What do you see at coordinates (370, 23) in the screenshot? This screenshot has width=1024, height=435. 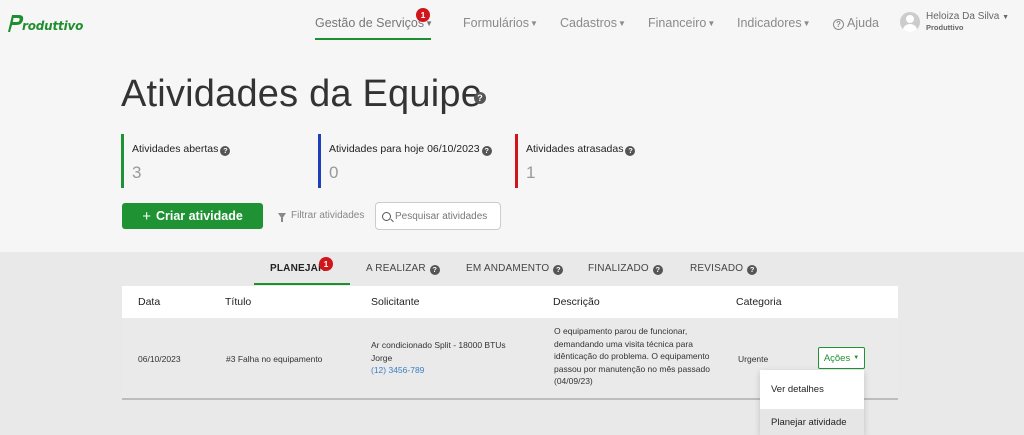 I see `nav-label: Gestão de Serviços` at bounding box center [370, 23].